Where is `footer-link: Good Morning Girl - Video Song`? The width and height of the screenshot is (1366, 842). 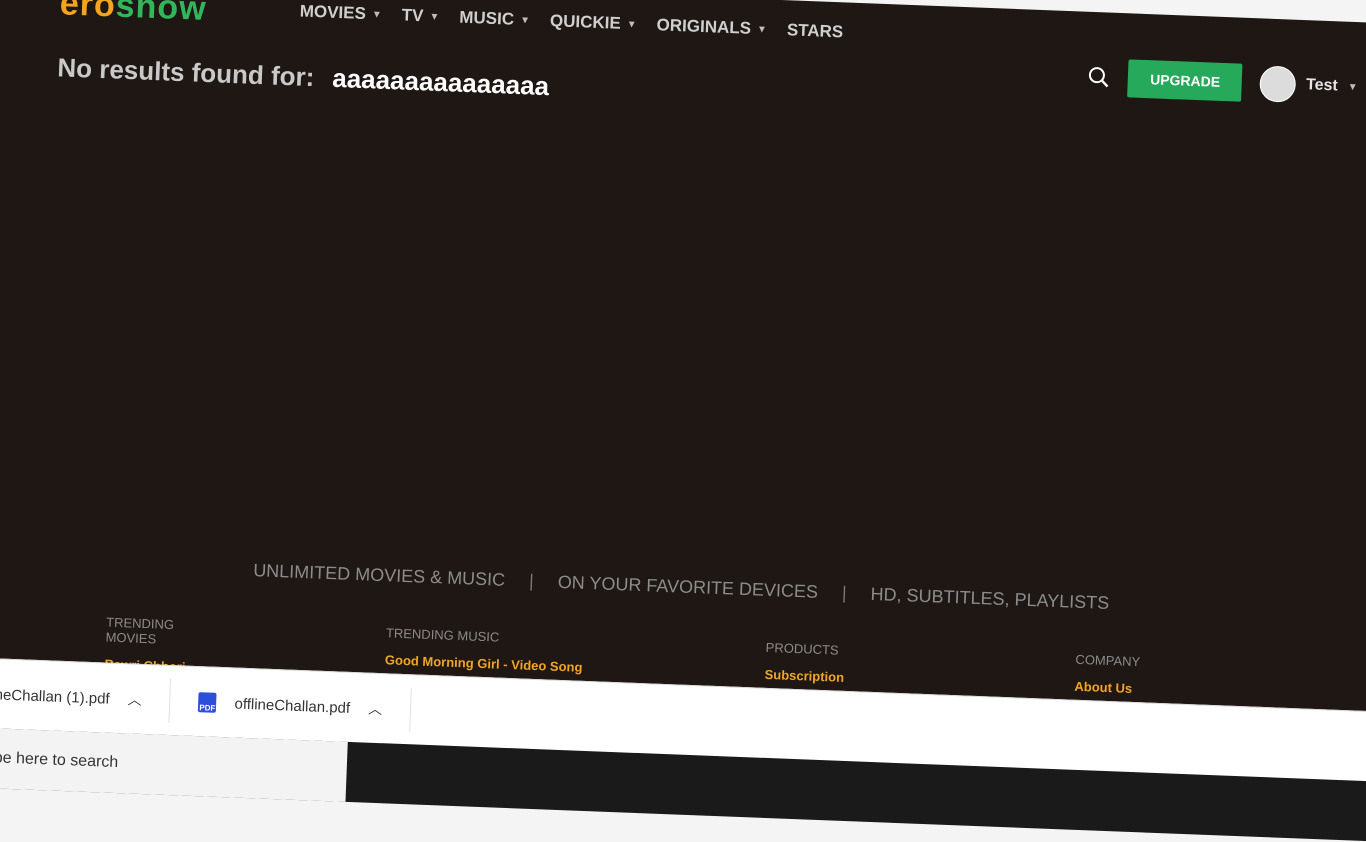 footer-link: Good Morning Girl - Video Song is located at coordinates (495, 663).